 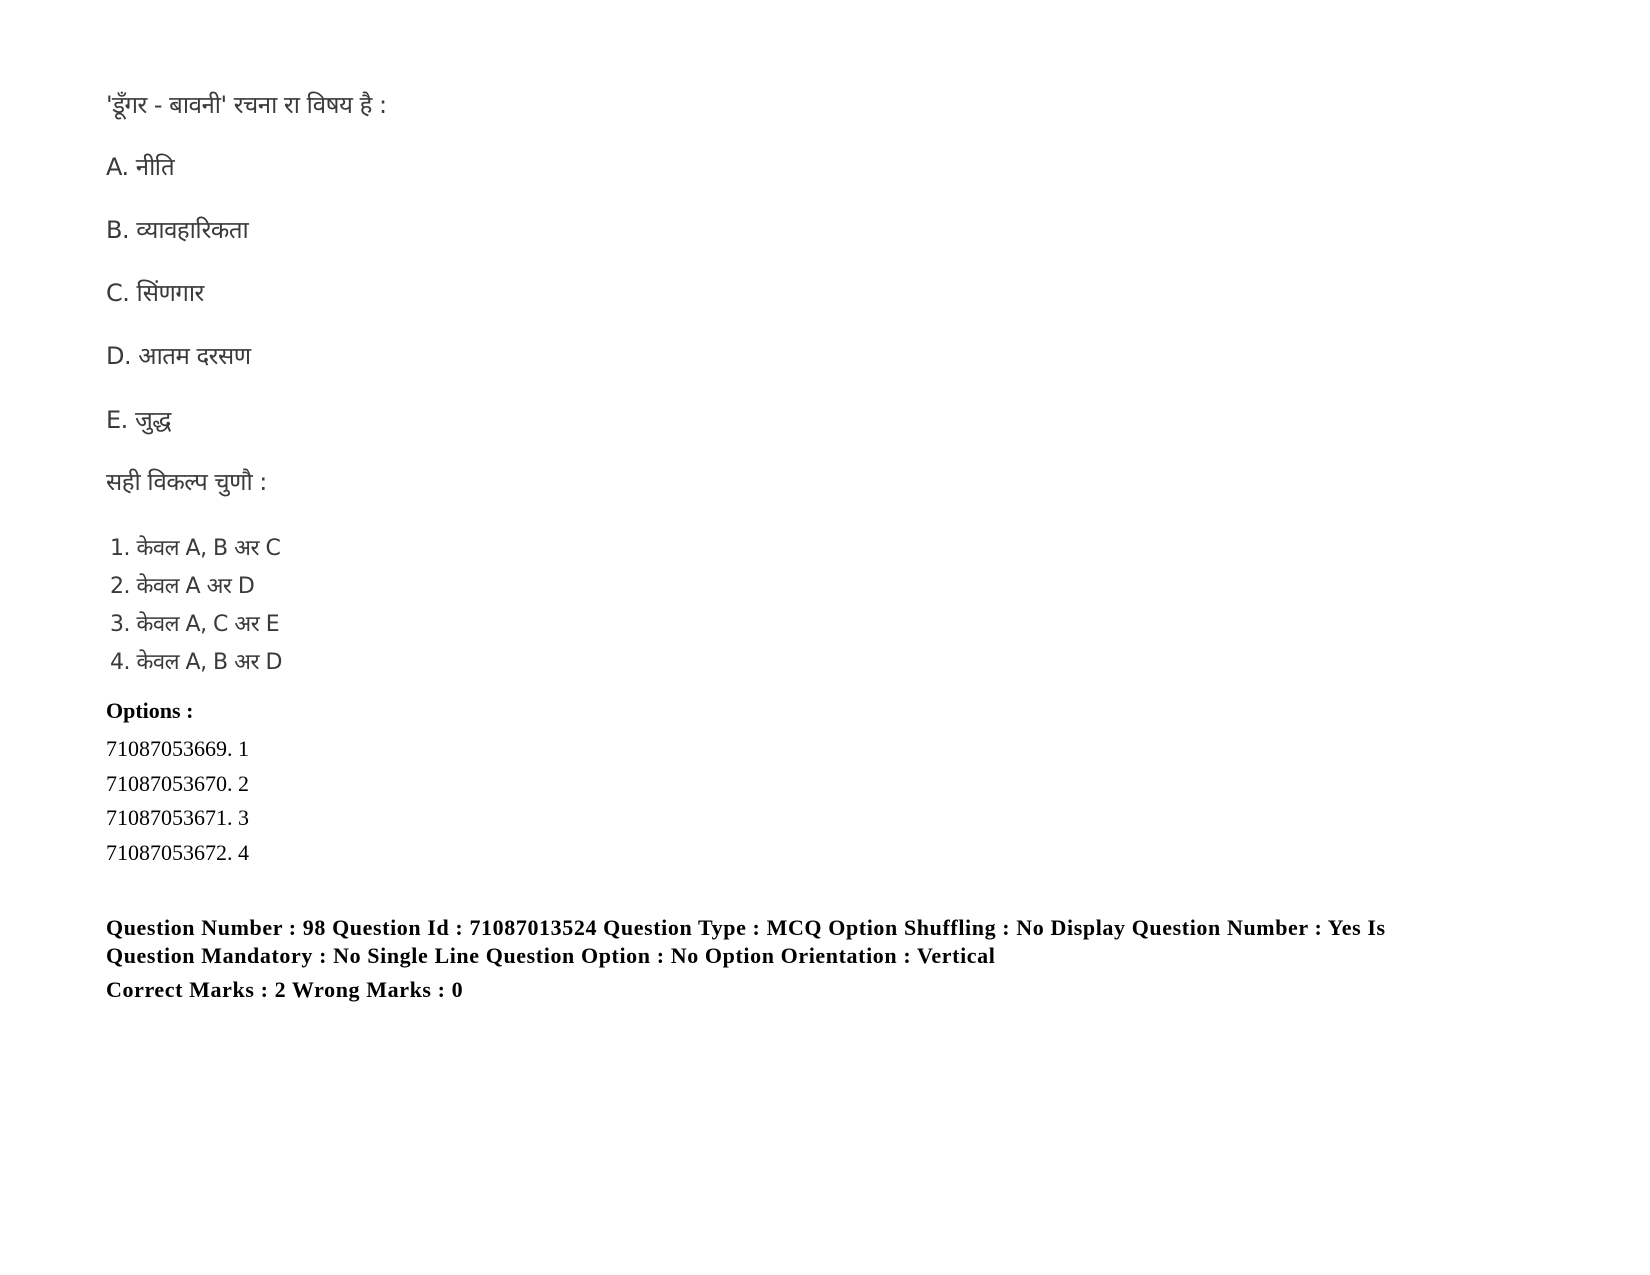 I want to click on question-stem: 'डूँगर - बावनी' रचना रा विषय है :, so click(x=246, y=105).